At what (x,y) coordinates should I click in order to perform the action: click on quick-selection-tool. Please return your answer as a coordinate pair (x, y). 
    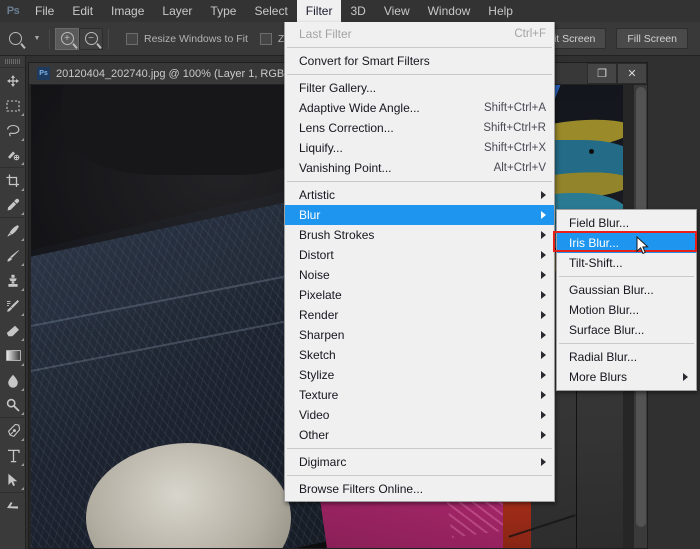
    Looking at the image, I should click on (13, 155).